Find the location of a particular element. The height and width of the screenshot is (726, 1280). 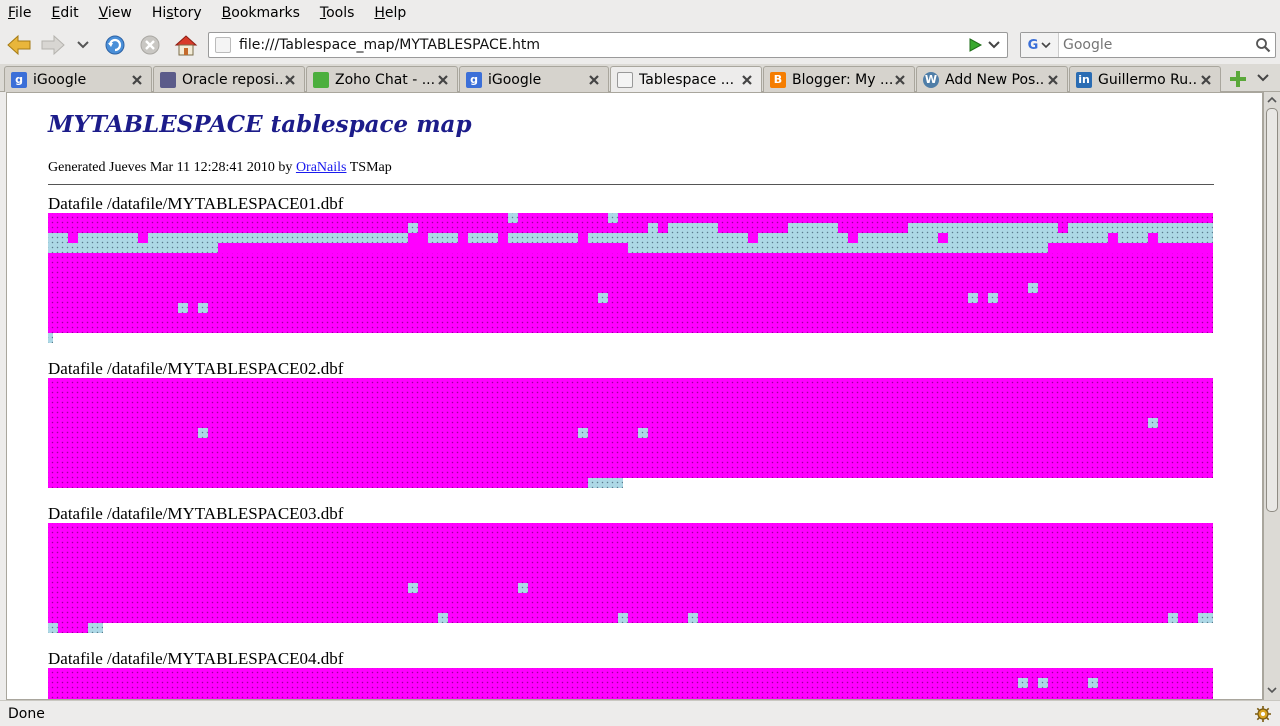

oranails-link: OraNails is located at coordinates (321, 167).